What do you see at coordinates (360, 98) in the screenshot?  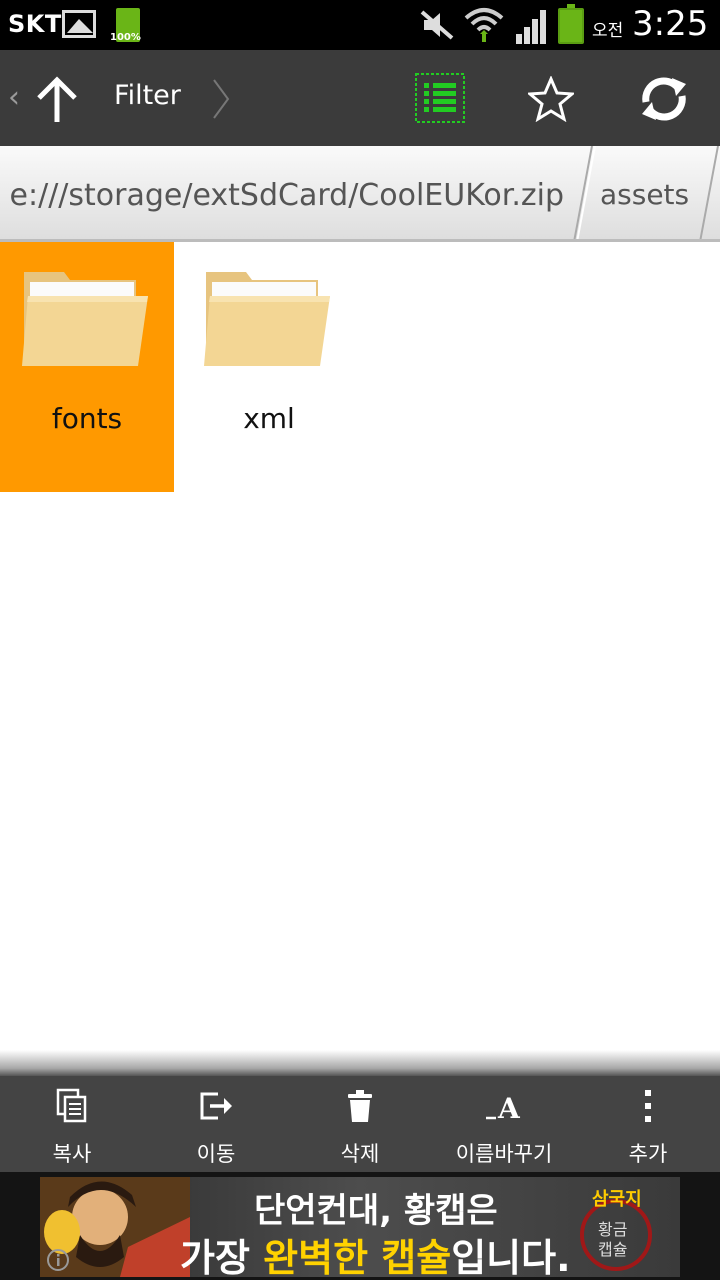 I see `action-bar: ‹ Filter` at bounding box center [360, 98].